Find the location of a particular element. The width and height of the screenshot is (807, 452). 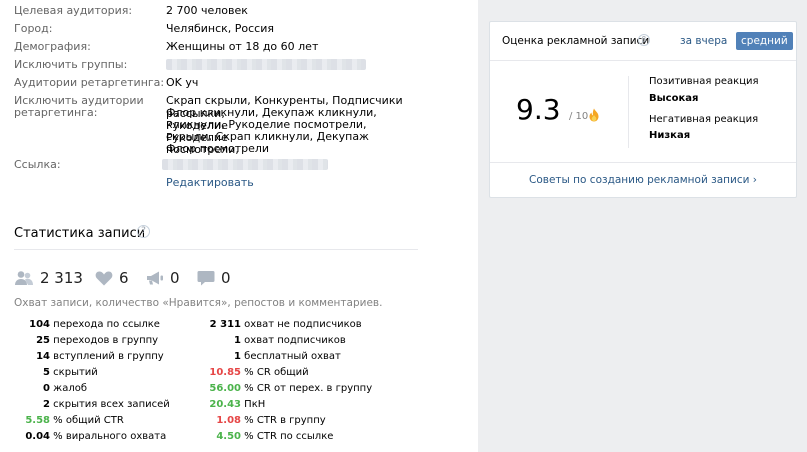

audience-label: Целевая аудитория: is located at coordinates (73, 10).